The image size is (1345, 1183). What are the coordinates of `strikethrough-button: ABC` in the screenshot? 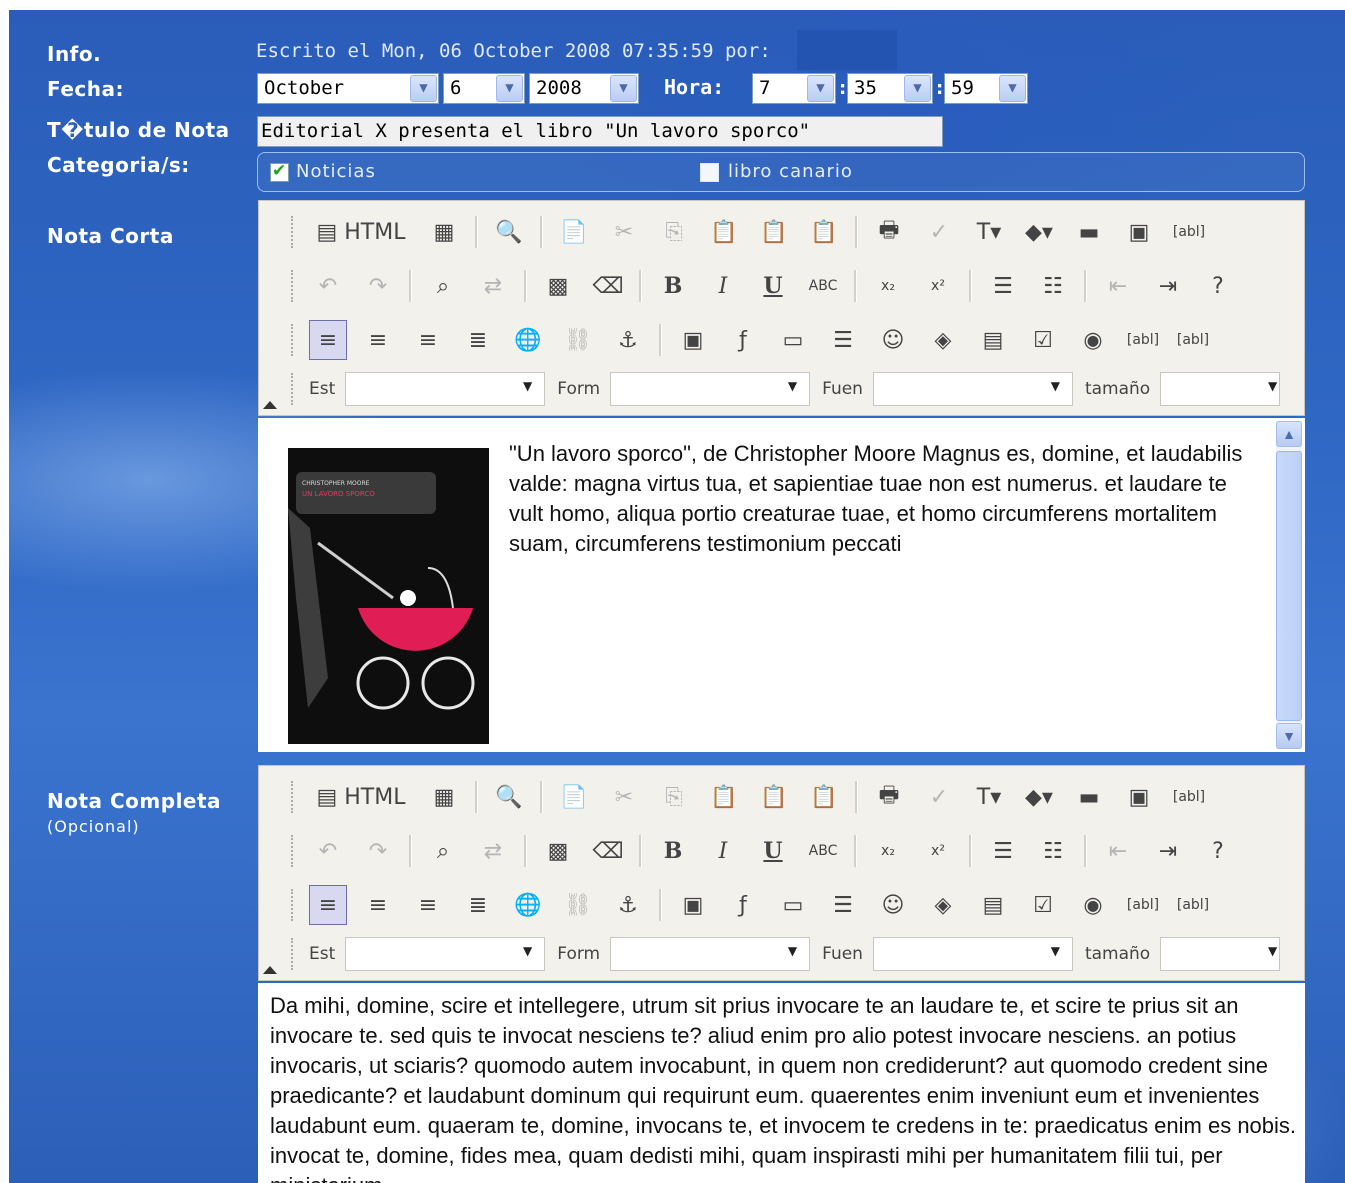 It's located at (823, 286).